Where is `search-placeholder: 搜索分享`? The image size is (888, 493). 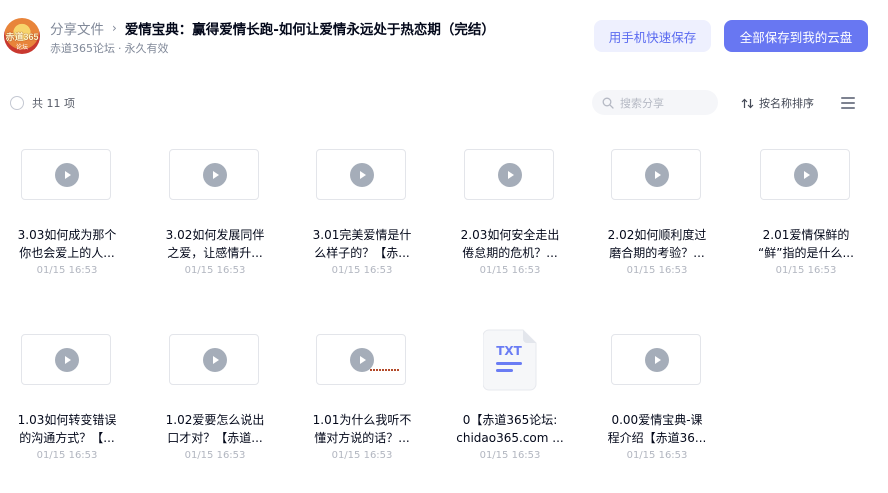
search-placeholder: 搜索分享 is located at coordinates (642, 103).